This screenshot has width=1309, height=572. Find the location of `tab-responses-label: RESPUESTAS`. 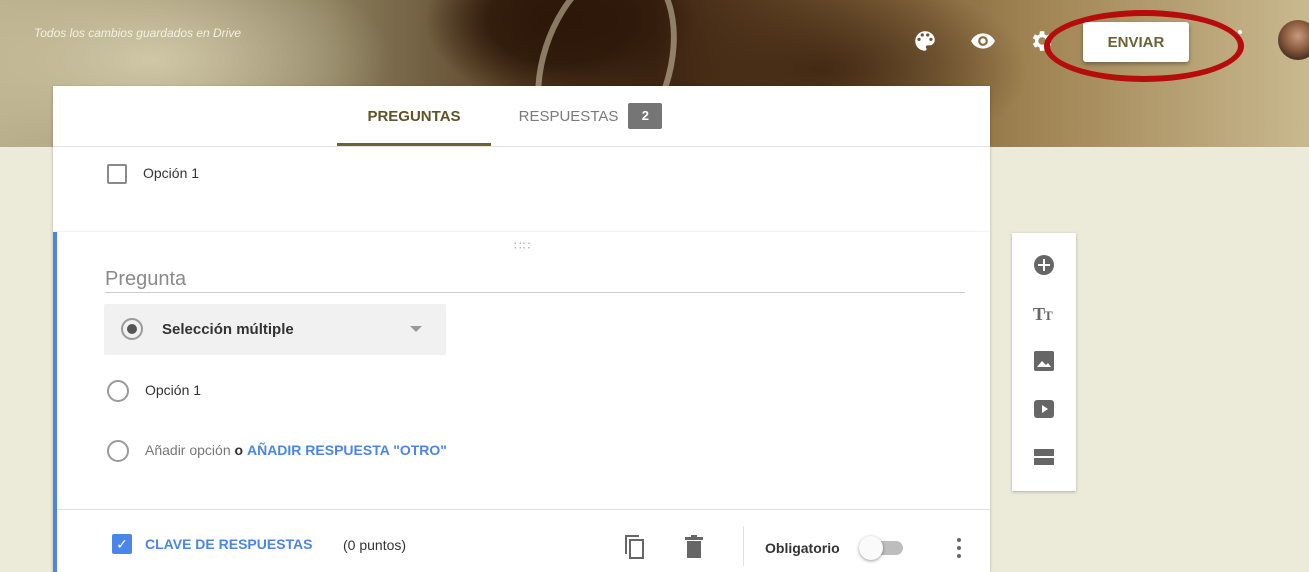

tab-responses-label: RESPUESTAS is located at coordinates (568, 116).